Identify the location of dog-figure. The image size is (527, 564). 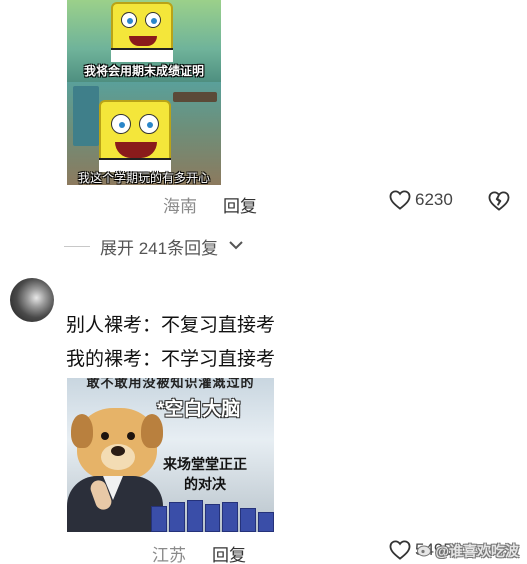
(117, 444).